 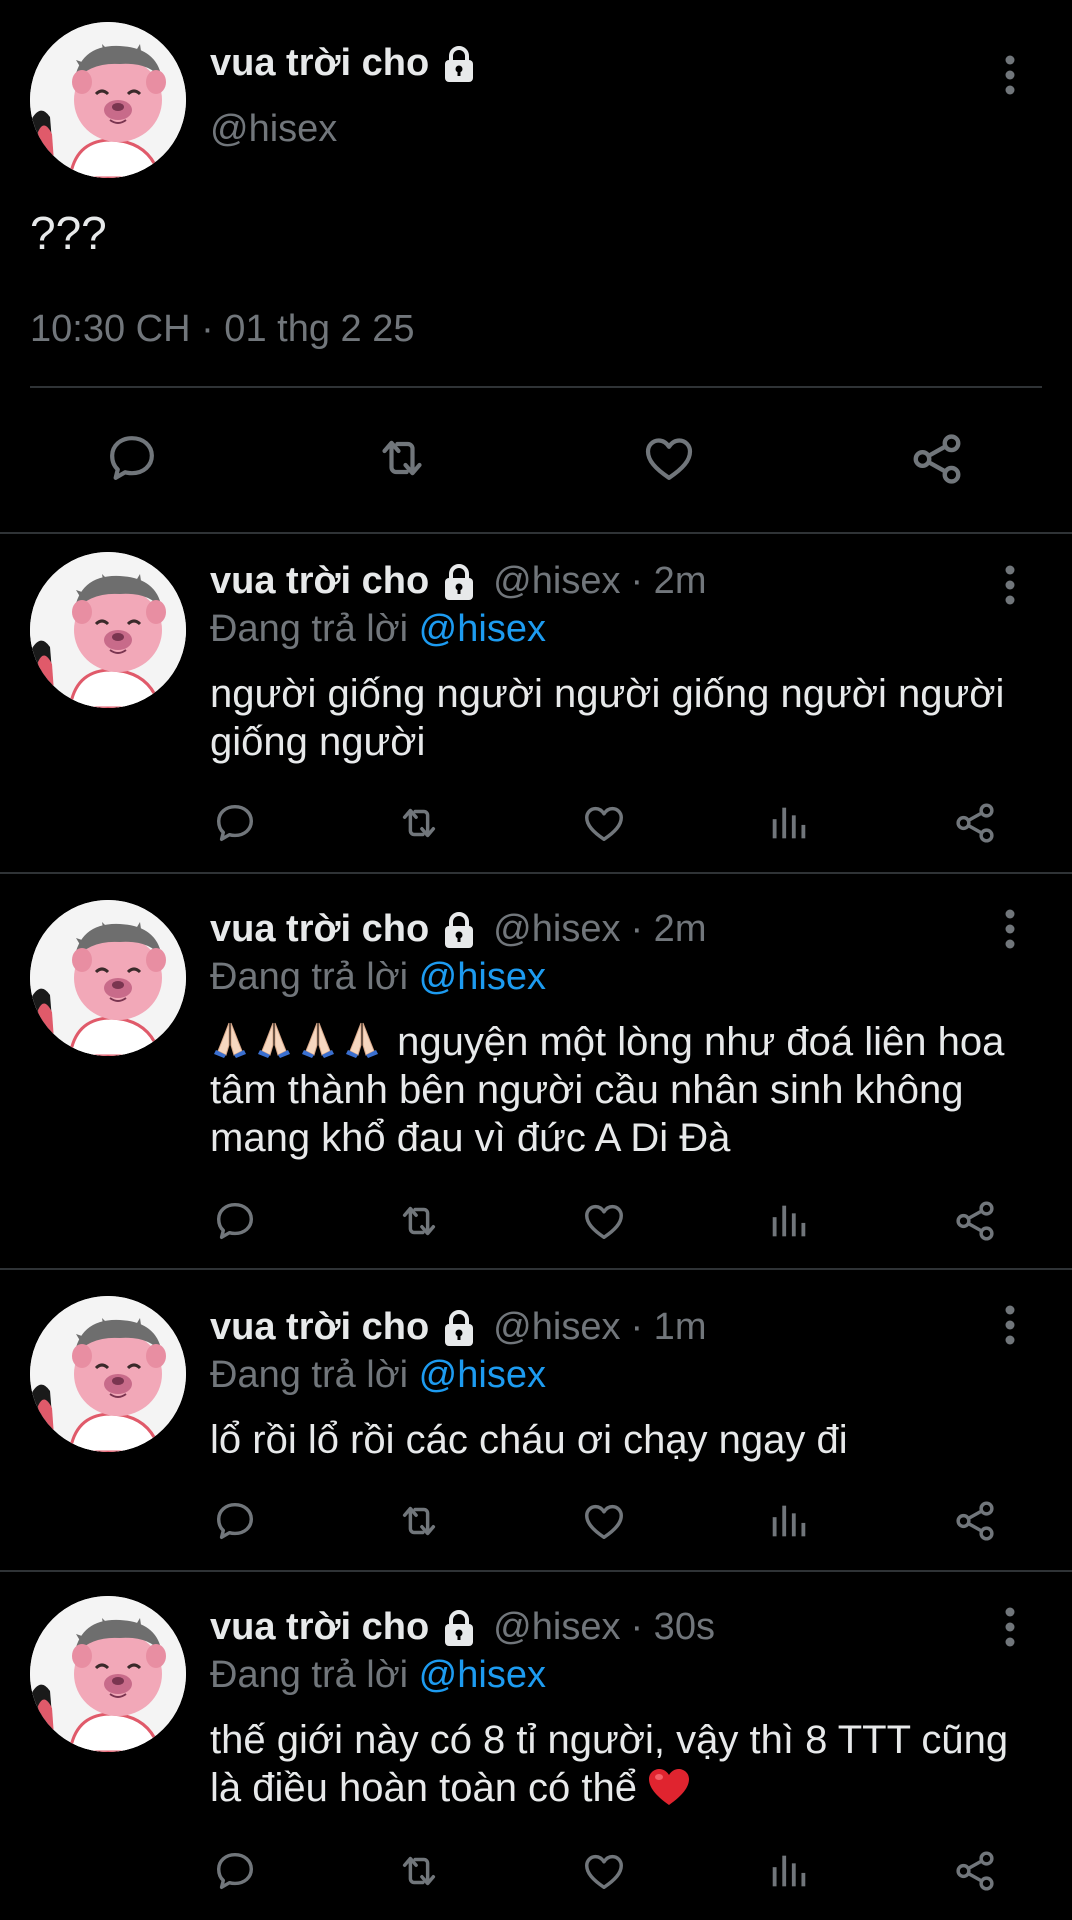 I want to click on tweet-timestamp: 10:30 CH · 01 thg 2 25, so click(x=222, y=329).